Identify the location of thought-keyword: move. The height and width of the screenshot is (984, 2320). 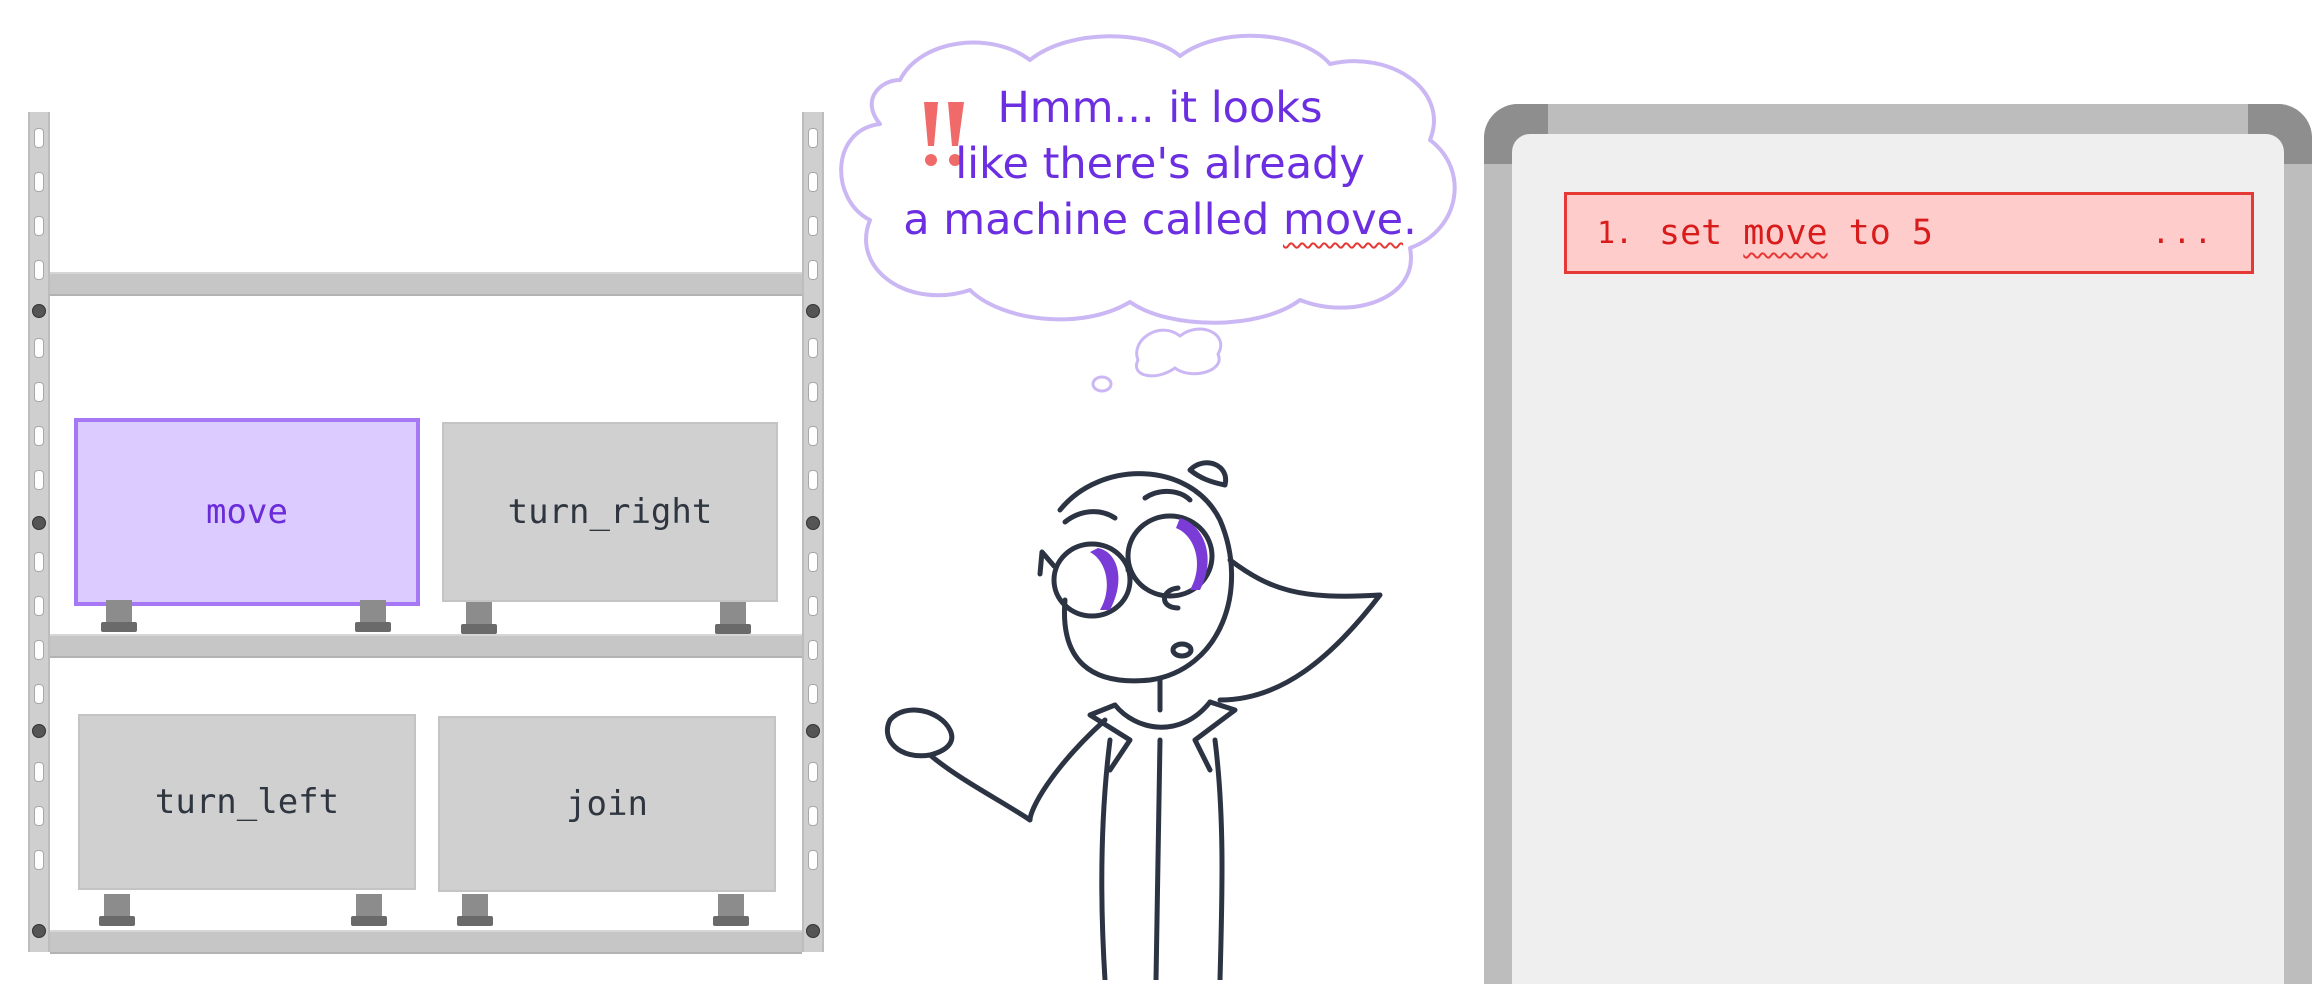
(1343, 220).